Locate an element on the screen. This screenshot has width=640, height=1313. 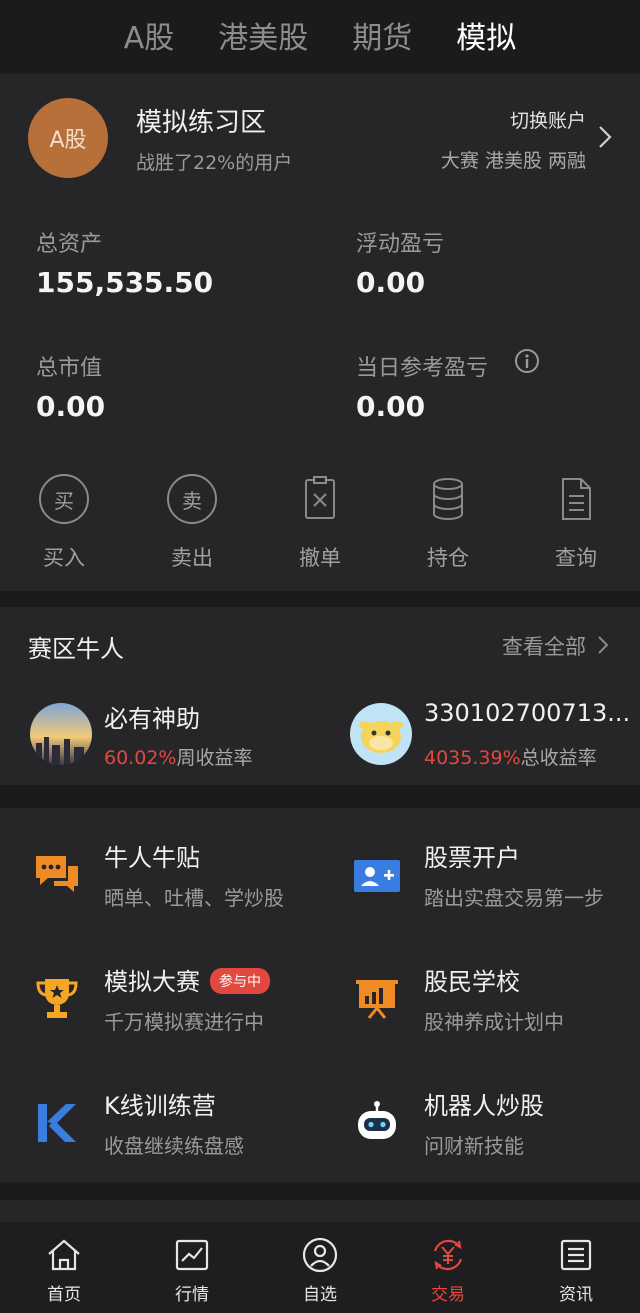
see-all-link: 查看全部 is located at coordinates (544, 646).